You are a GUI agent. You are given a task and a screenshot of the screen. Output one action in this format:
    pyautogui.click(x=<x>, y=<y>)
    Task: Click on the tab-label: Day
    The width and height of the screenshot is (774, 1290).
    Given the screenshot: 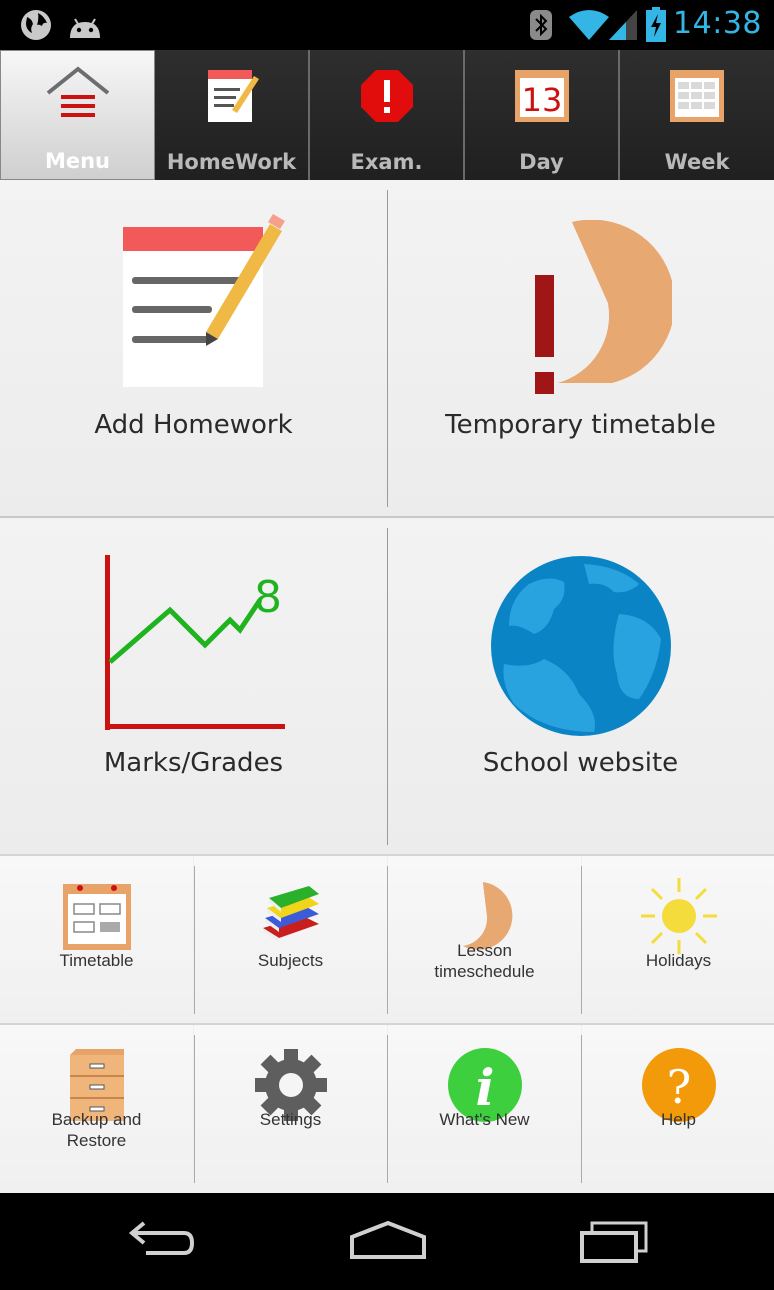 What is the action you would take?
    pyautogui.click(x=541, y=162)
    